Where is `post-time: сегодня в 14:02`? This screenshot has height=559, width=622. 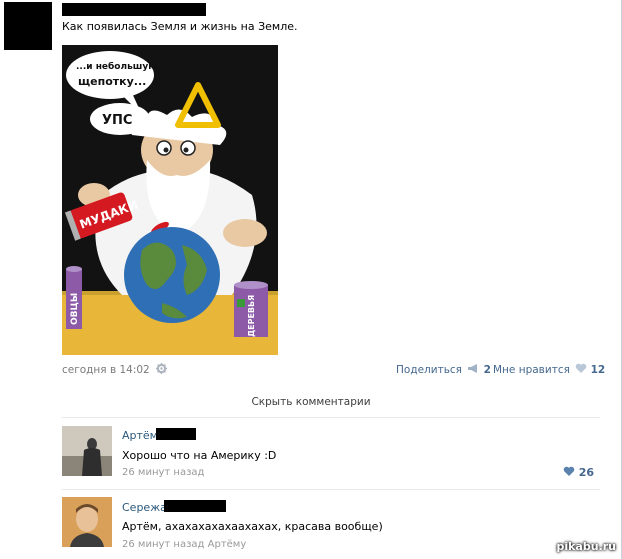
post-time: сегодня в 14:02 is located at coordinates (115, 369).